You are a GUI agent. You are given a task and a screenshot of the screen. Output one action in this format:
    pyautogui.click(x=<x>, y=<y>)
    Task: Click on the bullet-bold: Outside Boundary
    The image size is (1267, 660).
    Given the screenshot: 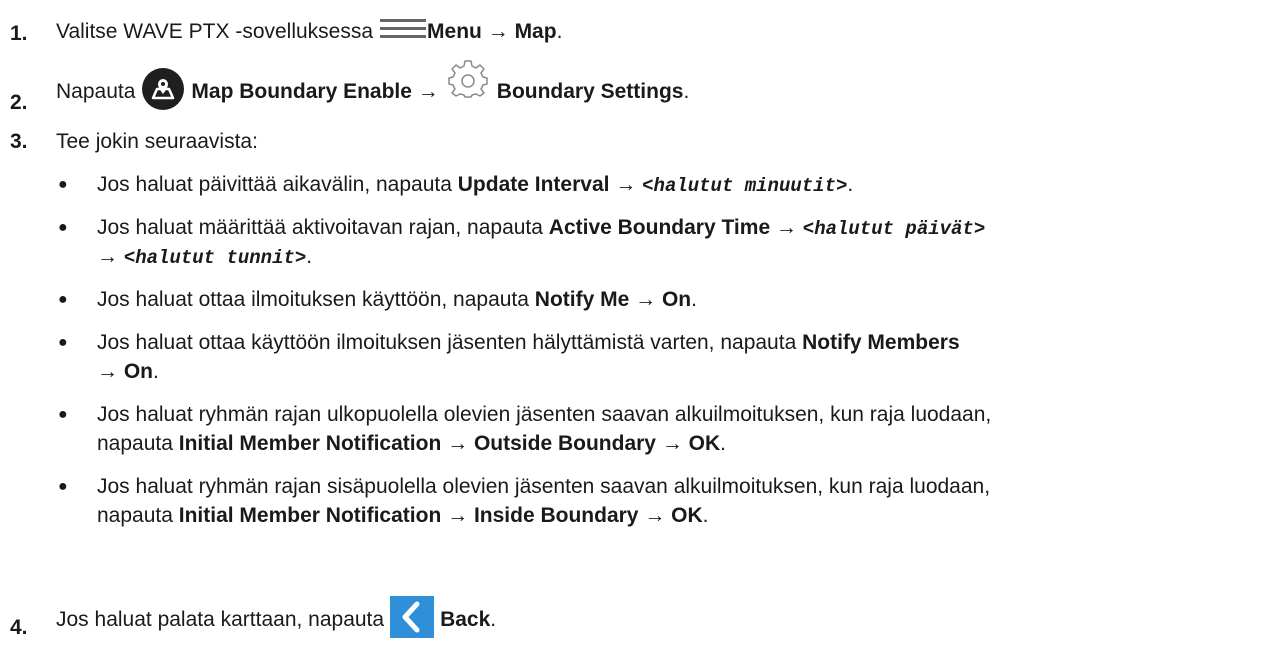 What is the action you would take?
    pyautogui.click(x=564, y=443)
    